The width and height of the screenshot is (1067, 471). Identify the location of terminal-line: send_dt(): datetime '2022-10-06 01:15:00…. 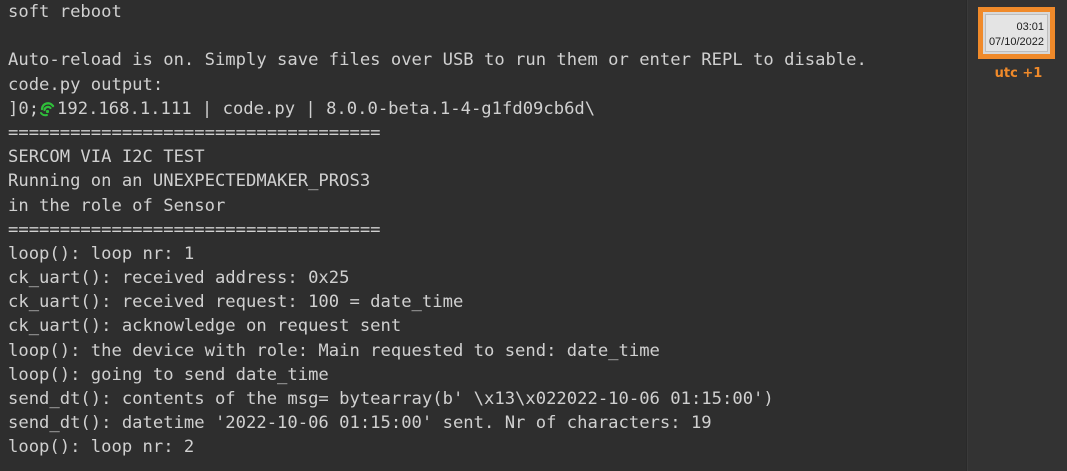
(360, 423).